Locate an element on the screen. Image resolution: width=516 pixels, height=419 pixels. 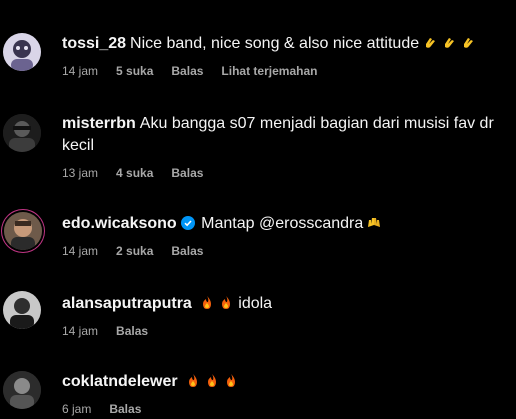
comment-meta: 13 jam 4 suka Balas is located at coordinates (287, 173).